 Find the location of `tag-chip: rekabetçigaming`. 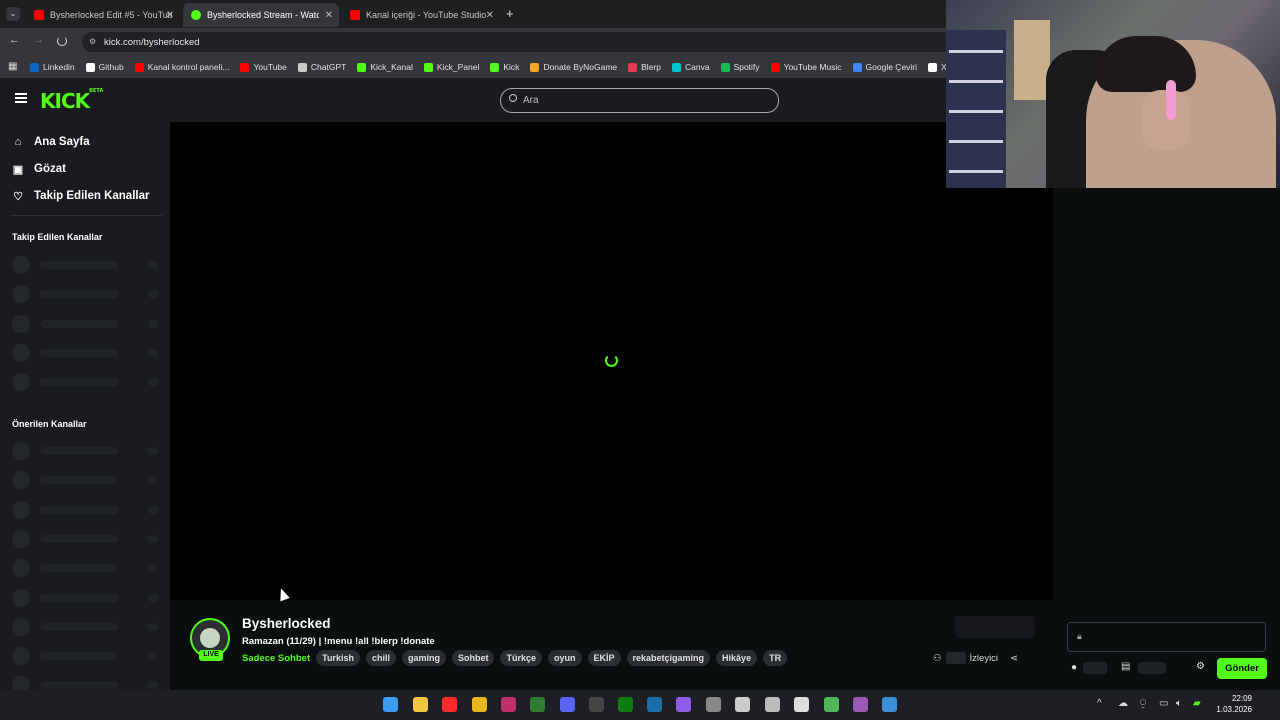

tag-chip: rekabetçigaming is located at coordinates (668, 658).